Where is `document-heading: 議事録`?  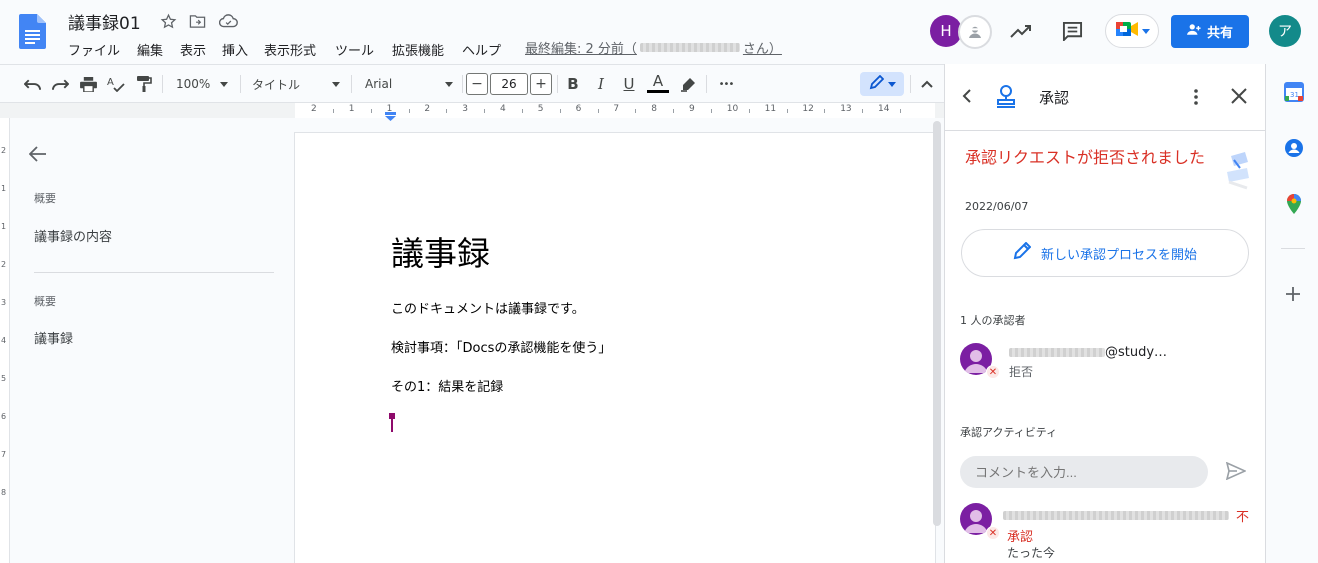 document-heading: 議事録 is located at coordinates (440, 251).